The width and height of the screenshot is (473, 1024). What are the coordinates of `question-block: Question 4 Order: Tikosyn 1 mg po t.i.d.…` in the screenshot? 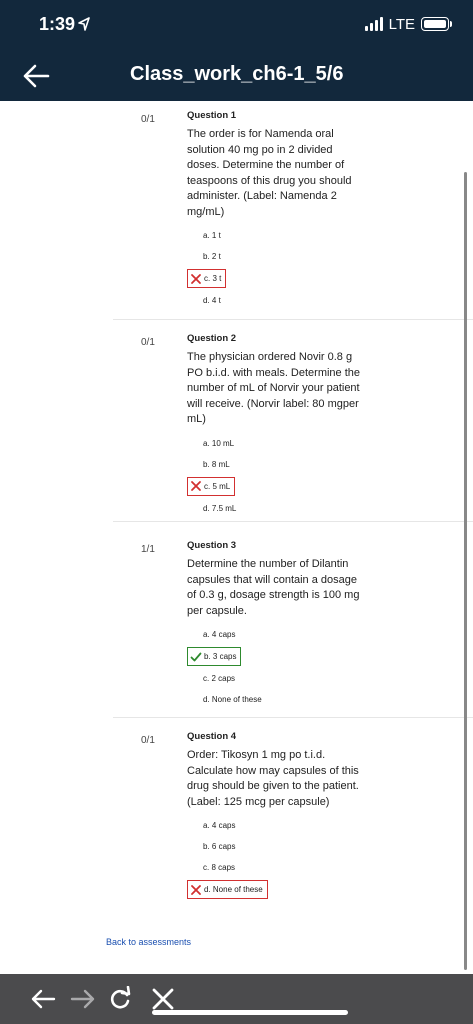 It's located at (277, 816).